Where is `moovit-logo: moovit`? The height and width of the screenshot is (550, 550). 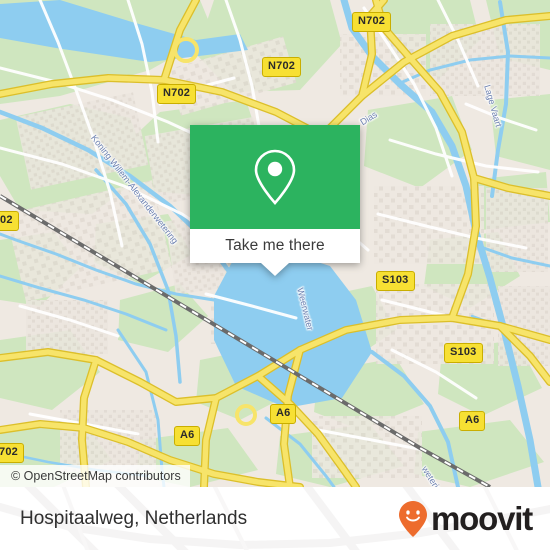
moovit-logo: moovit is located at coordinates (465, 519).